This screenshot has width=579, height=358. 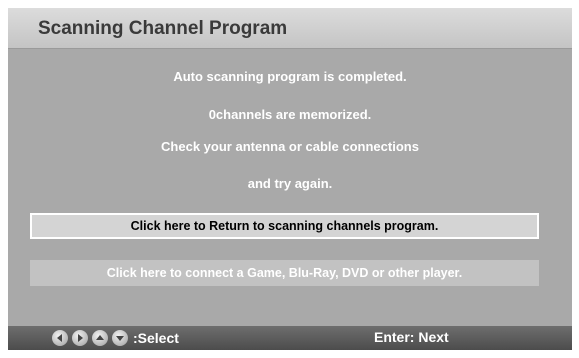 I want to click on title-bar: Scanning Channel Program, so click(x=290, y=28).